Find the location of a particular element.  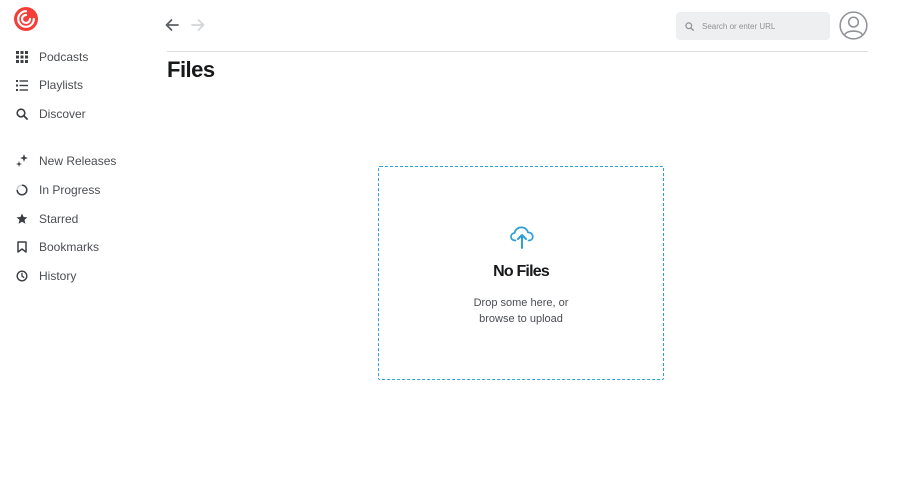

sidebar-item-label: Playlists is located at coordinates (61, 85).